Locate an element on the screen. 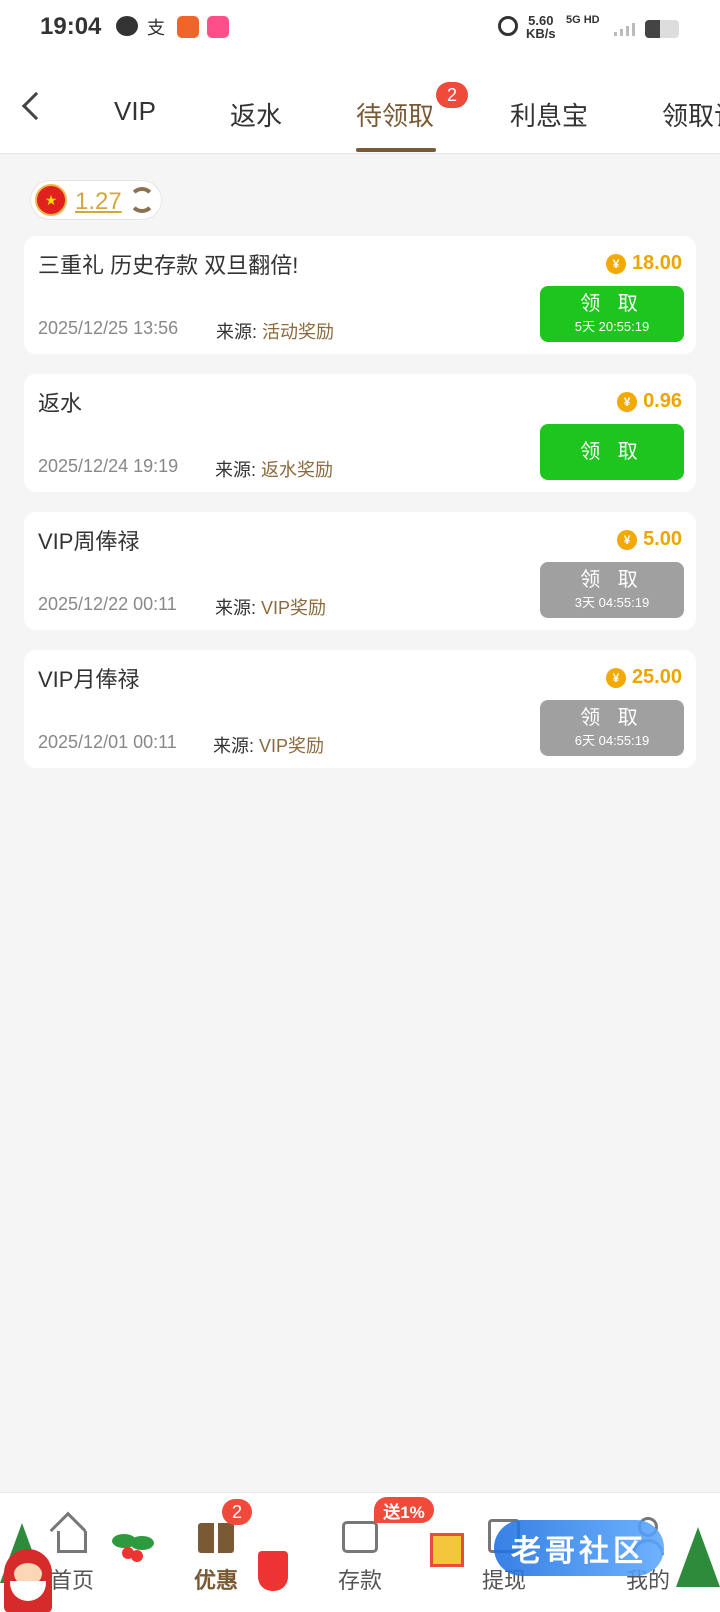  balance-value: 1.27 is located at coordinates (98, 202).